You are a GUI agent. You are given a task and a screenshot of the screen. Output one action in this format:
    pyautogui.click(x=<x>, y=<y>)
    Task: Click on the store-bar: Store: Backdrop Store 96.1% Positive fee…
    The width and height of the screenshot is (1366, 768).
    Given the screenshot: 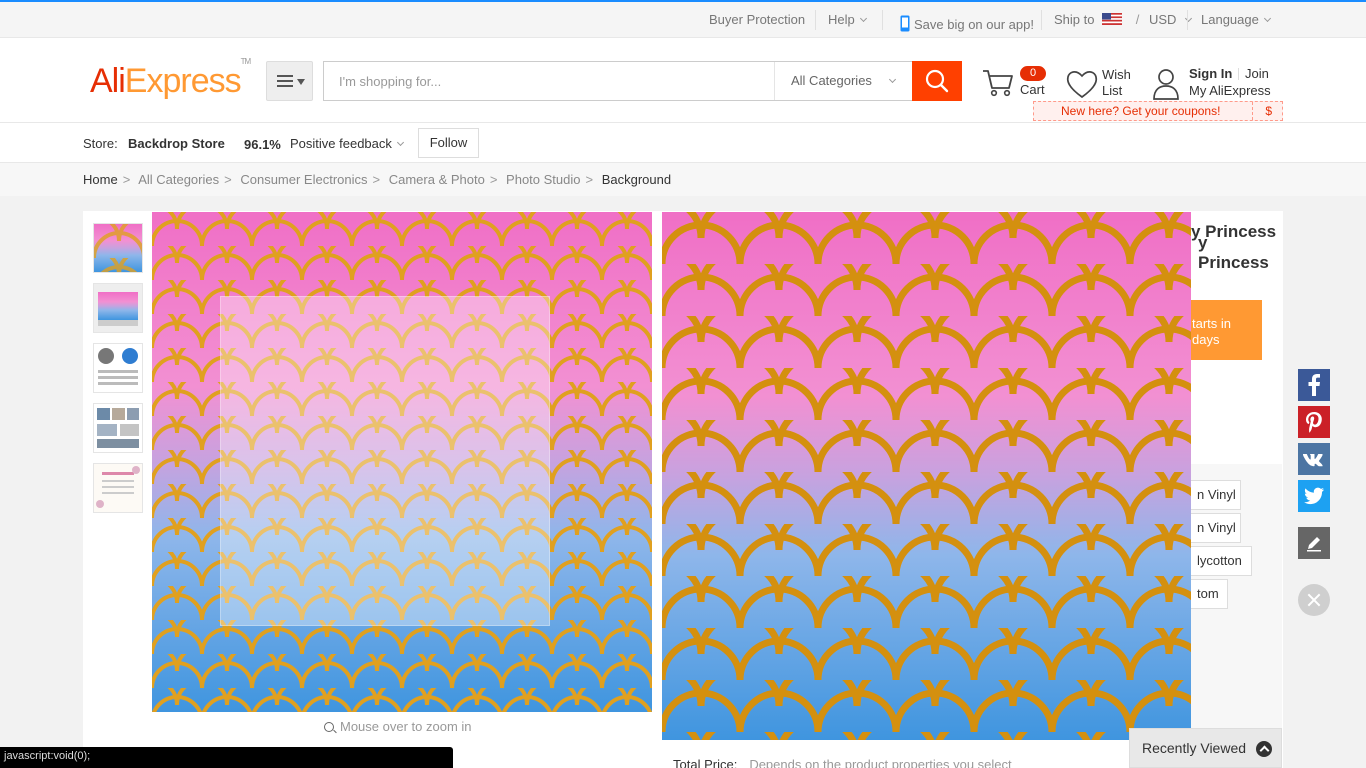 What is the action you would take?
    pyautogui.click(x=683, y=143)
    